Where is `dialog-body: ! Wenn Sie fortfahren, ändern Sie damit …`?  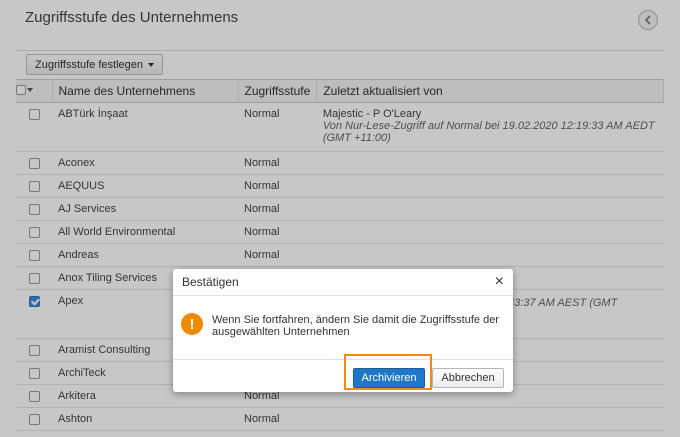
dialog-body: ! Wenn Sie fortfahren, ändern Sie damit … is located at coordinates (341, 325).